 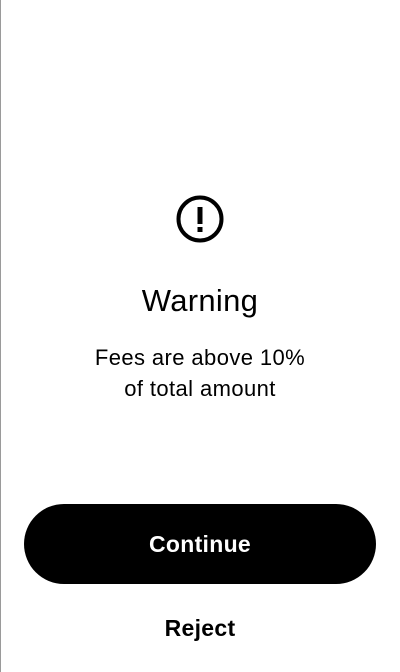 I want to click on warning-message: Fees are above 10% of total amount, so click(x=200, y=373).